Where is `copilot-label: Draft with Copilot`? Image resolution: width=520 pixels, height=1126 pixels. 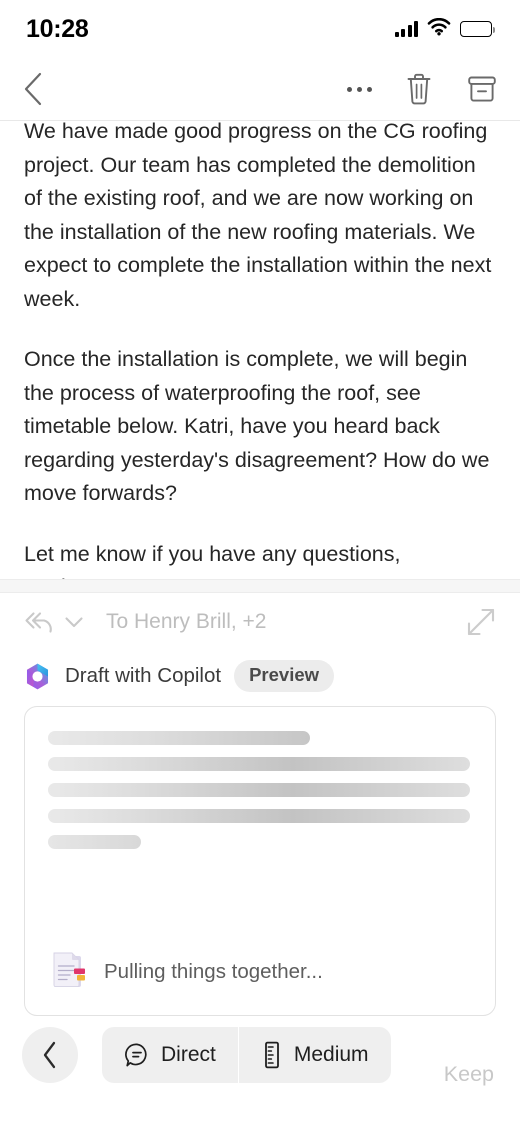
copilot-label: Draft with Copilot is located at coordinates (143, 675).